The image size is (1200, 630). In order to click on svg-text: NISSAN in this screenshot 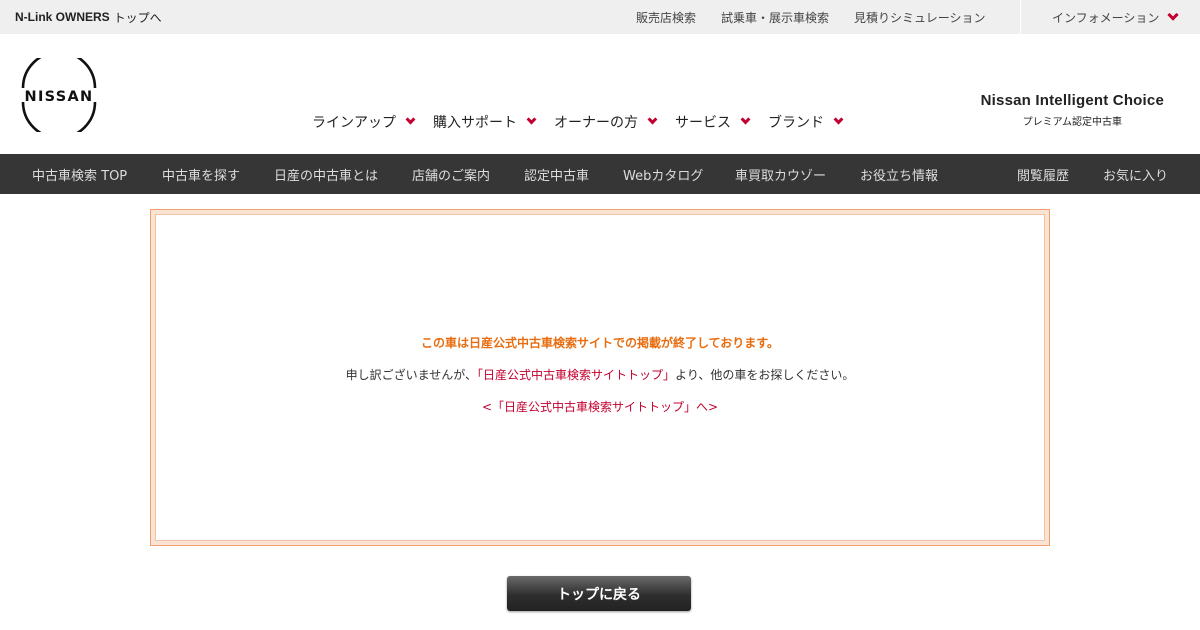, I will do `click(59, 97)`.